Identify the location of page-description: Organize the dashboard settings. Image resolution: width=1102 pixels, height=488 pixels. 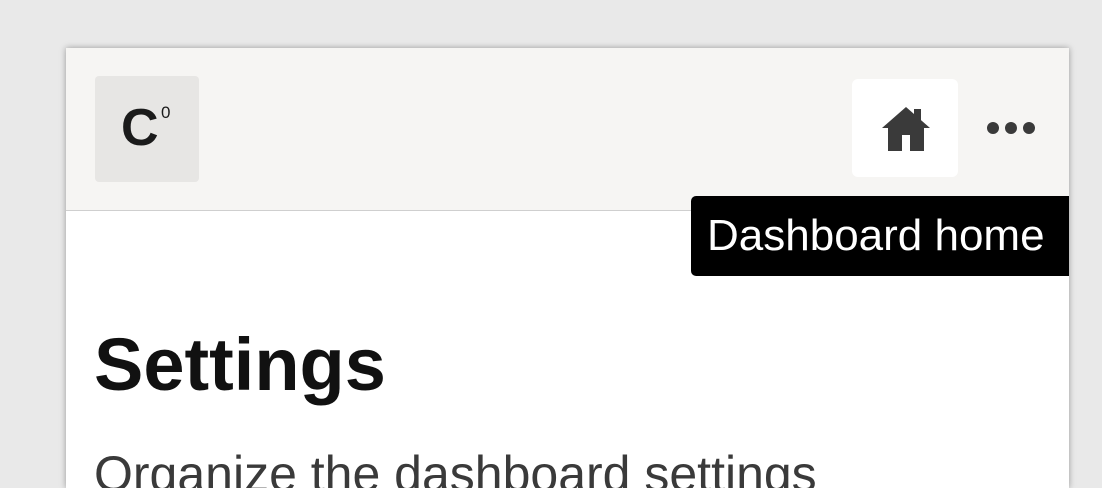
(455, 467).